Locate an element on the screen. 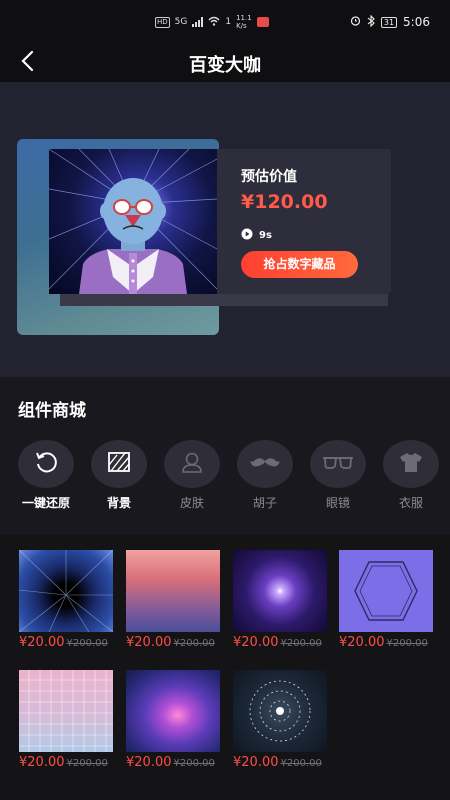 The image size is (450, 800). speed-value: 11.1 is located at coordinates (244, 18).